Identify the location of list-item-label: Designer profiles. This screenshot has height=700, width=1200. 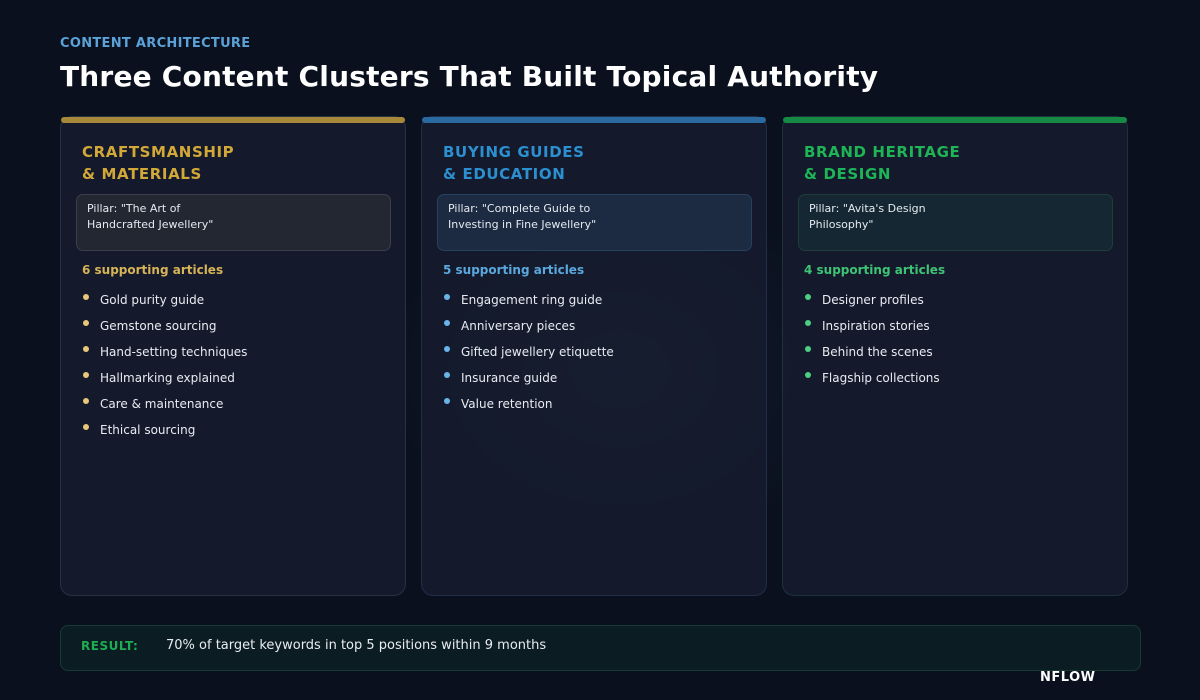
(873, 300).